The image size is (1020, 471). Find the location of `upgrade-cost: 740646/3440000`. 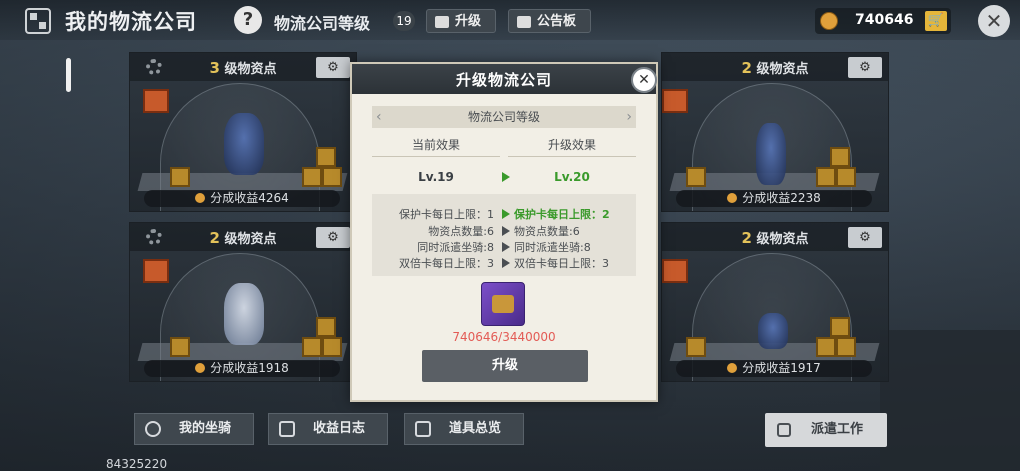

upgrade-cost: 740646/3440000 is located at coordinates (504, 337).